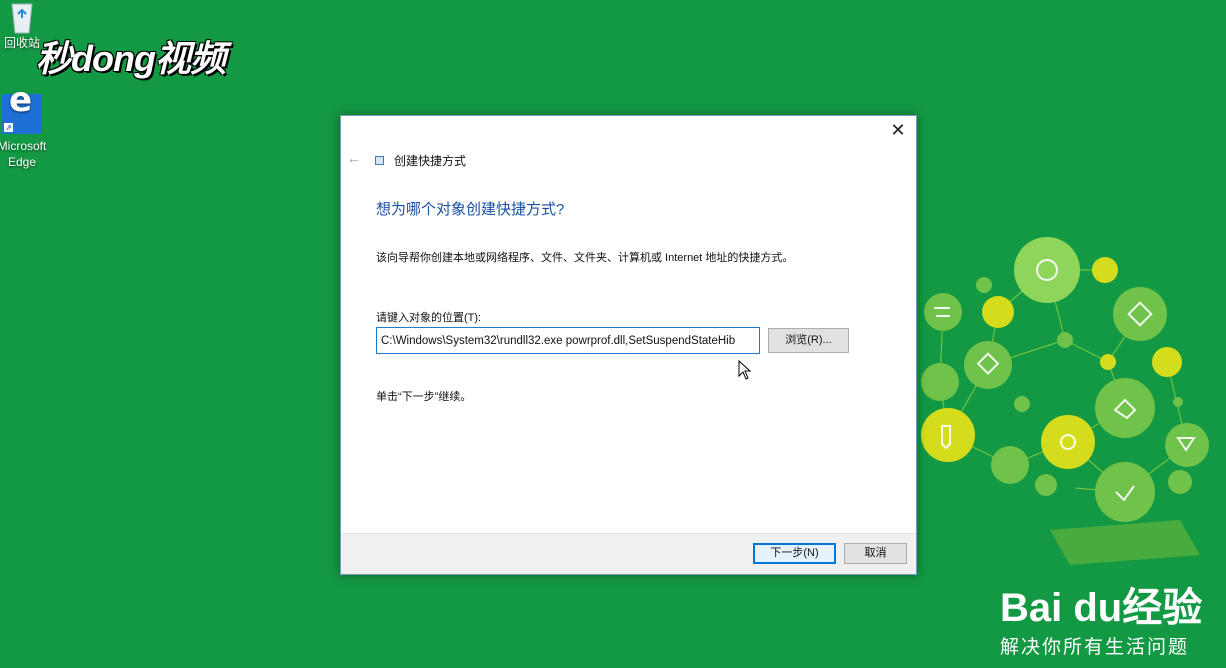  What do you see at coordinates (22, 17) in the screenshot?
I see `recycle-bin-icon` at bounding box center [22, 17].